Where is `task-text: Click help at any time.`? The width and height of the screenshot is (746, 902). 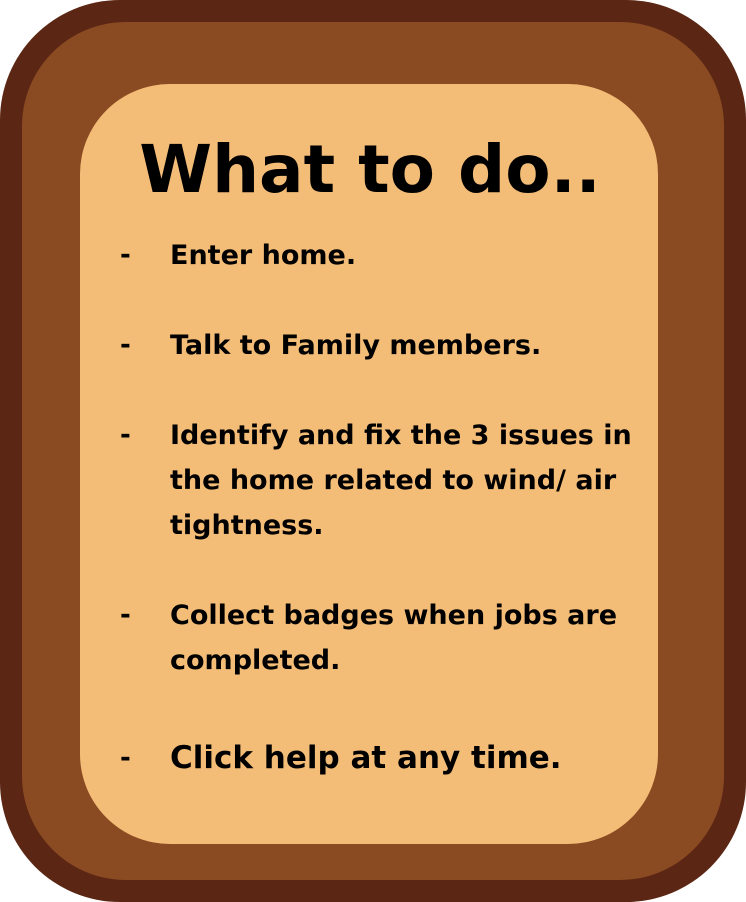
task-text: Click help at any time. is located at coordinates (410, 758).